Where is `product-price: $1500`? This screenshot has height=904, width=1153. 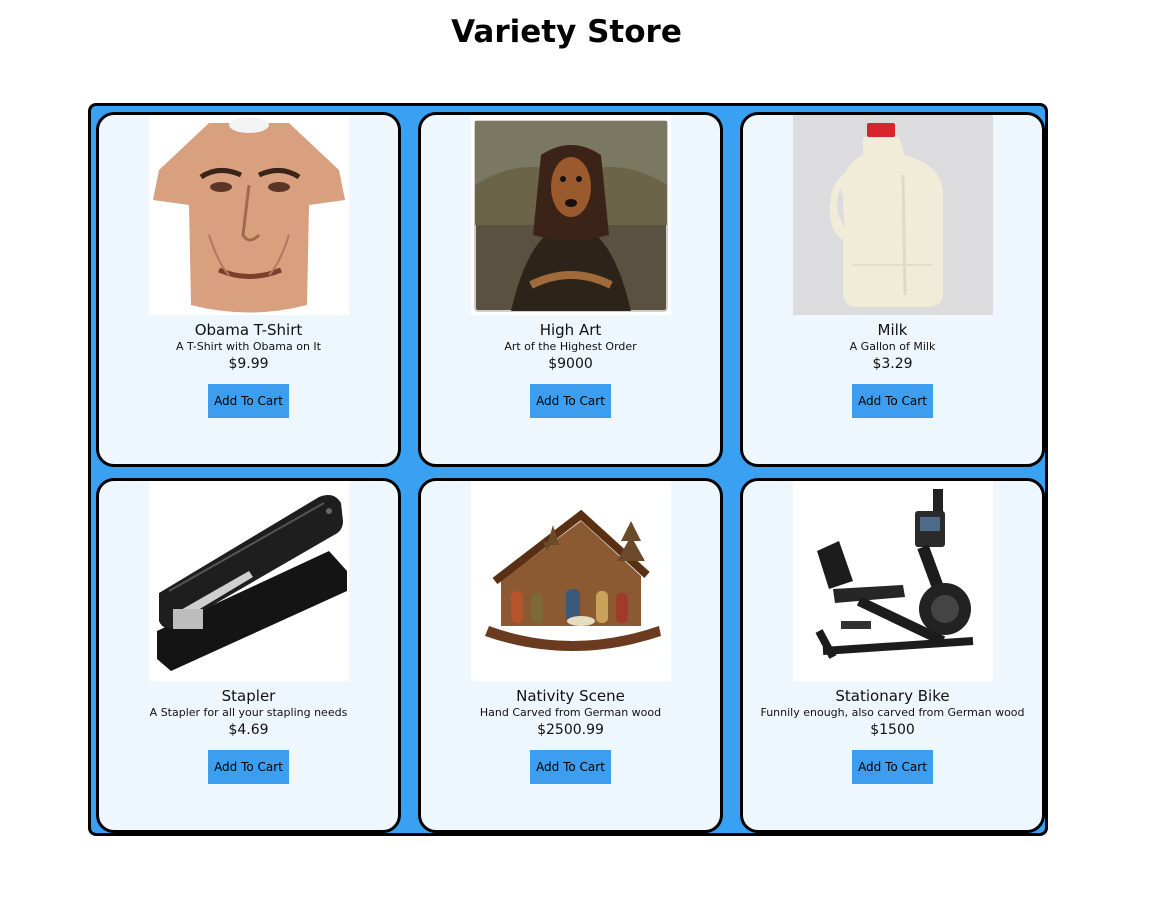 product-price: $1500 is located at coordinates (892, 730).